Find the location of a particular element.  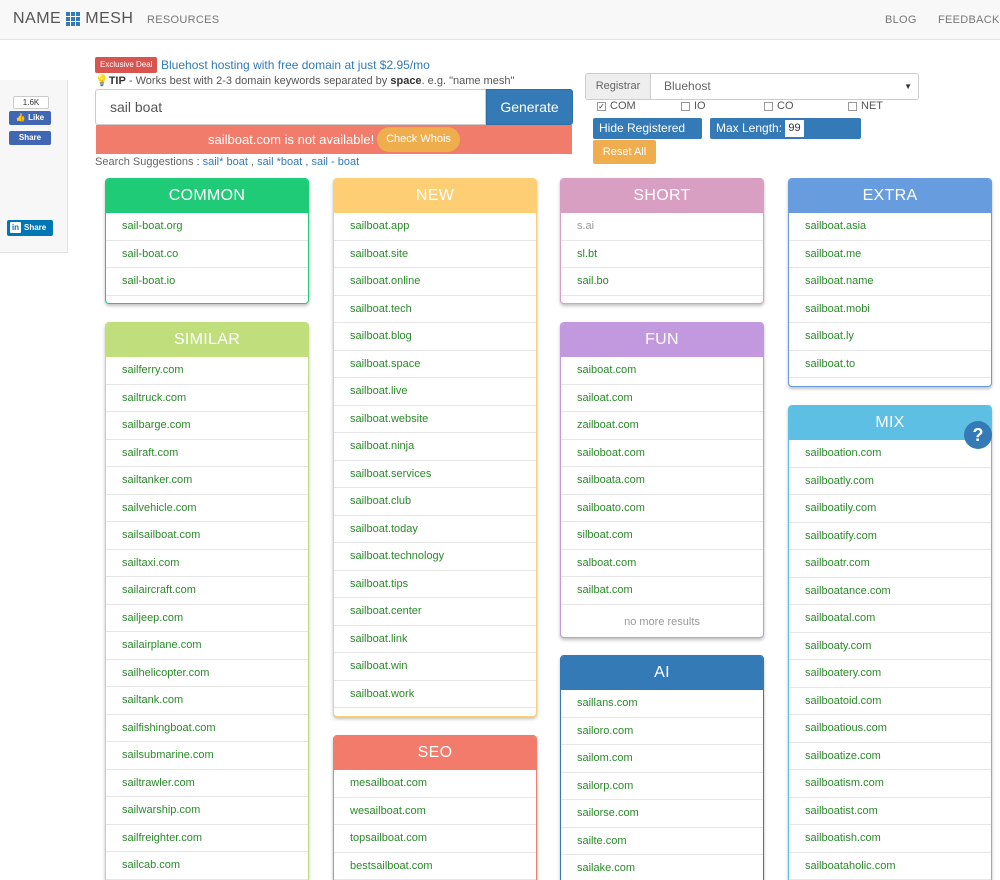

domain-item: sailcab.com is located at coordinates (207, 866).